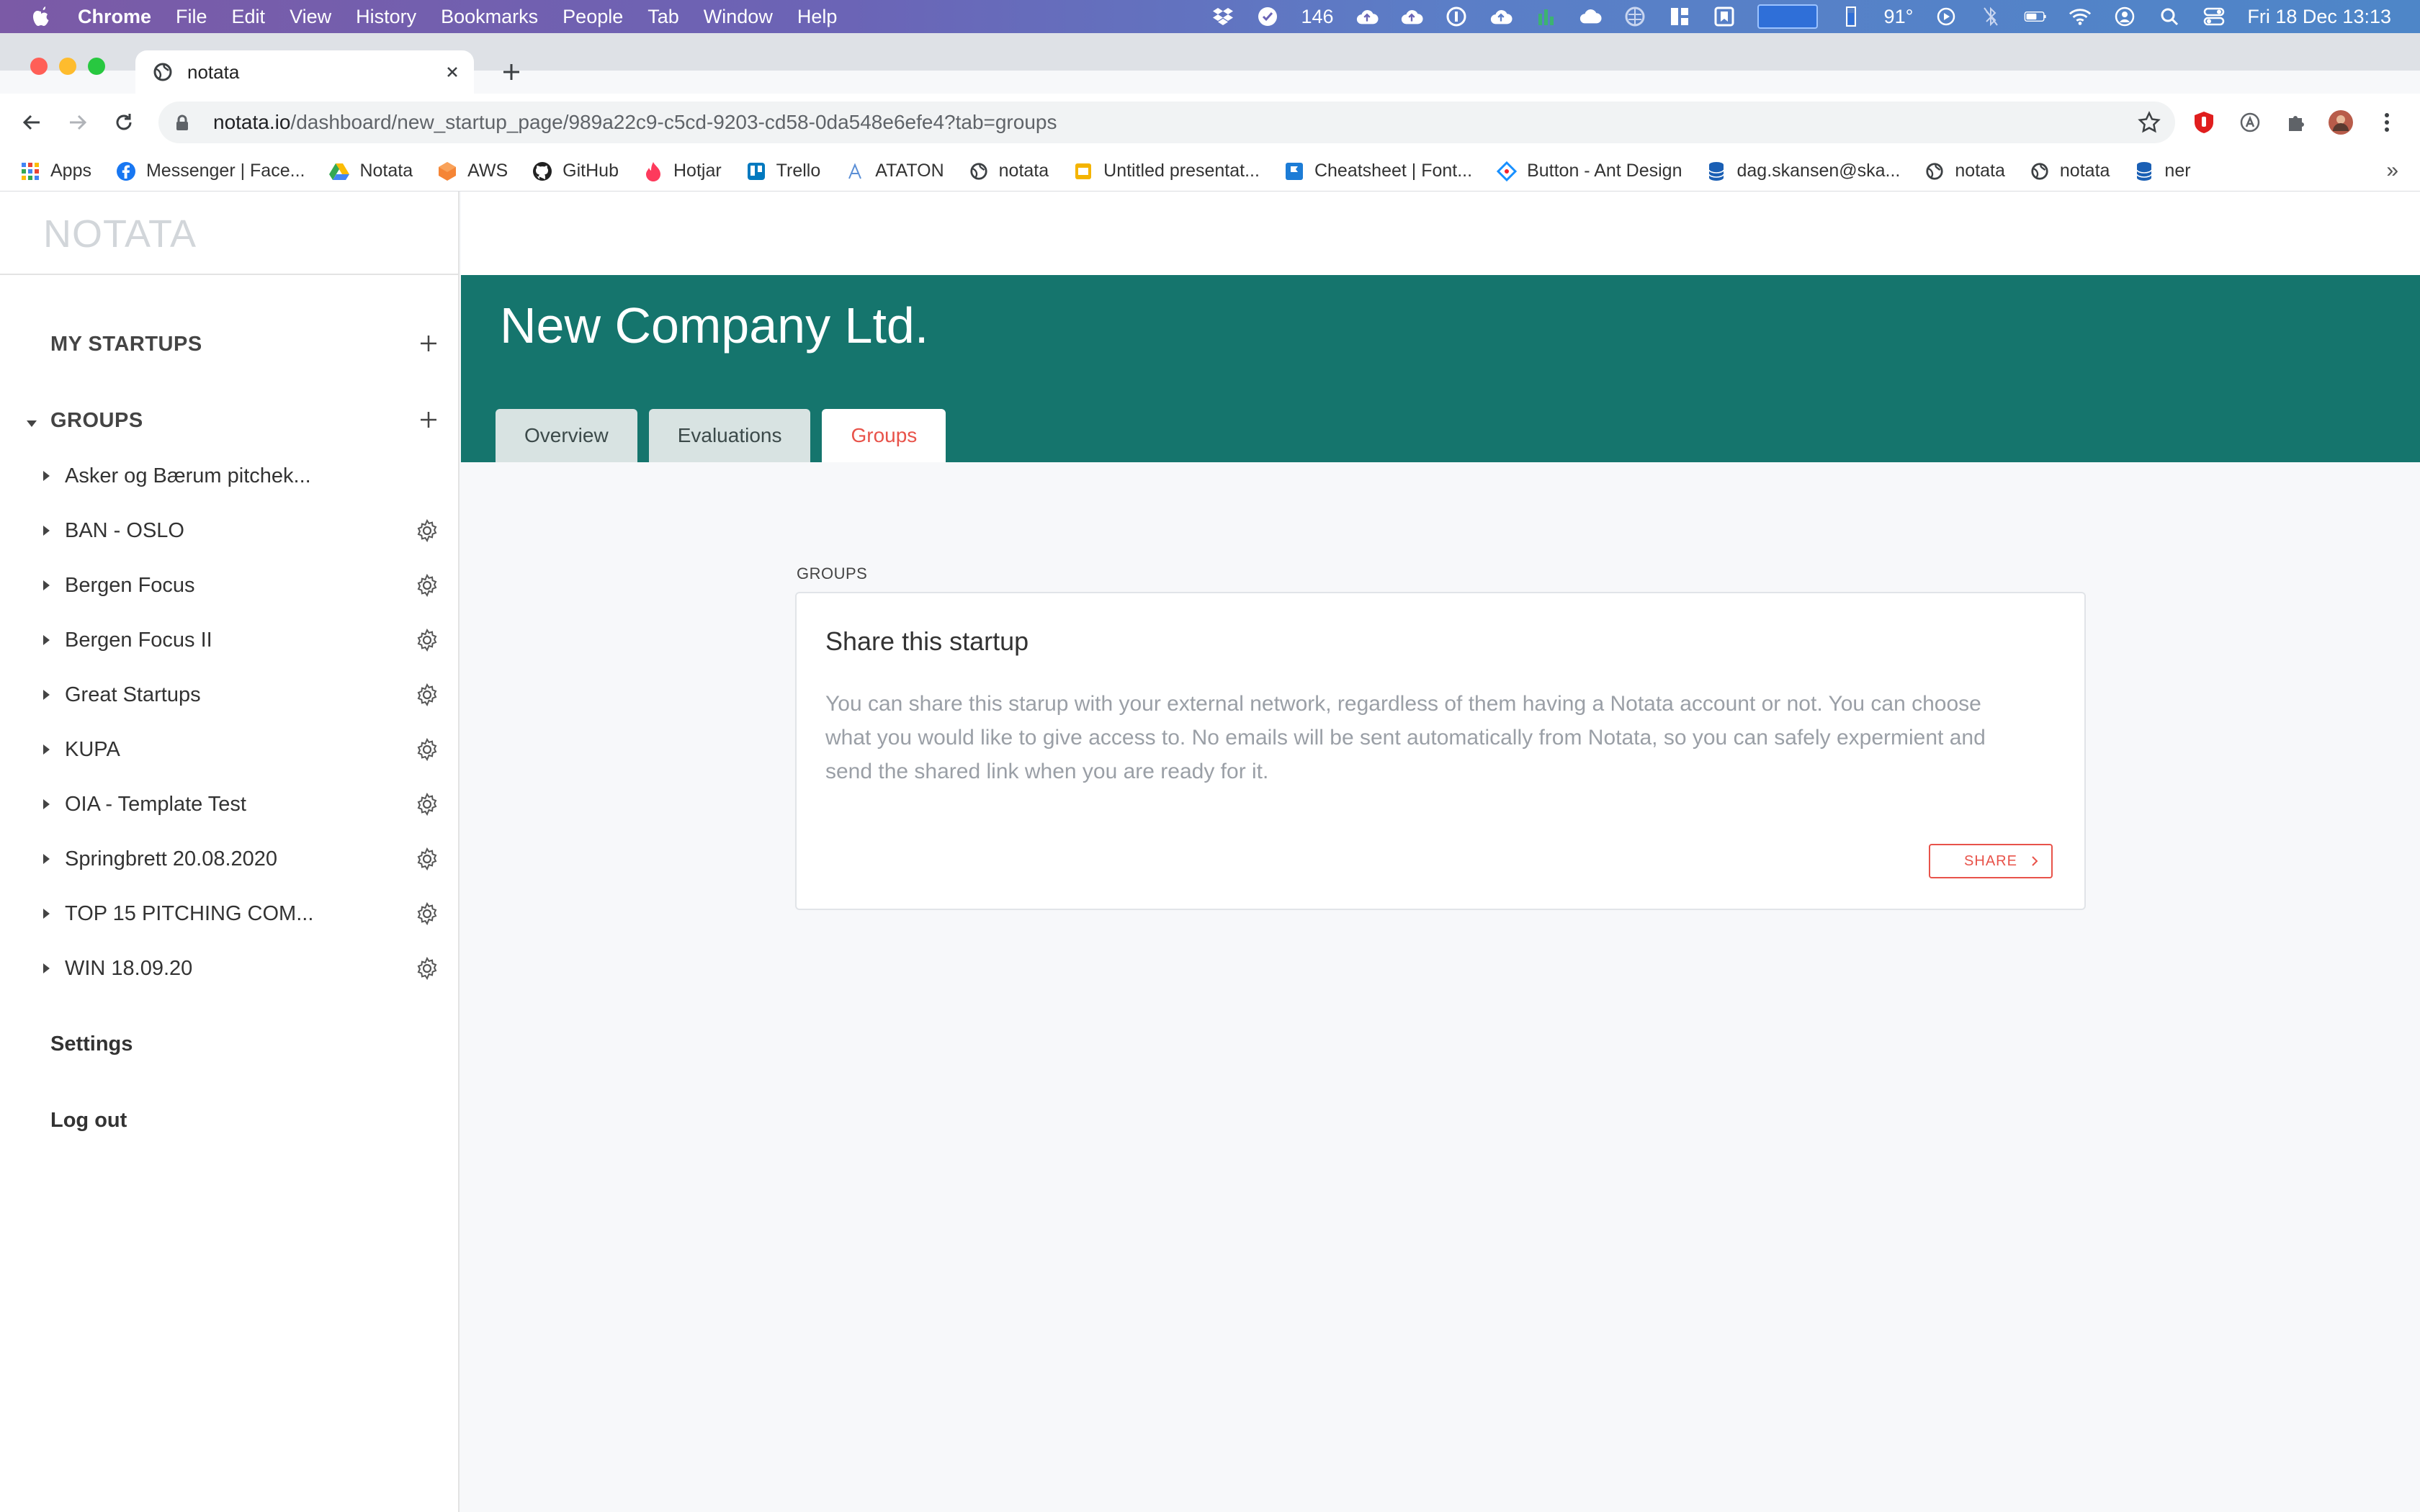 The image size is (2420, 1512). What do you see at coordinates (67, 66) in the screenshot?
I see `window-minimize-button` at bounding box center [67, 66].